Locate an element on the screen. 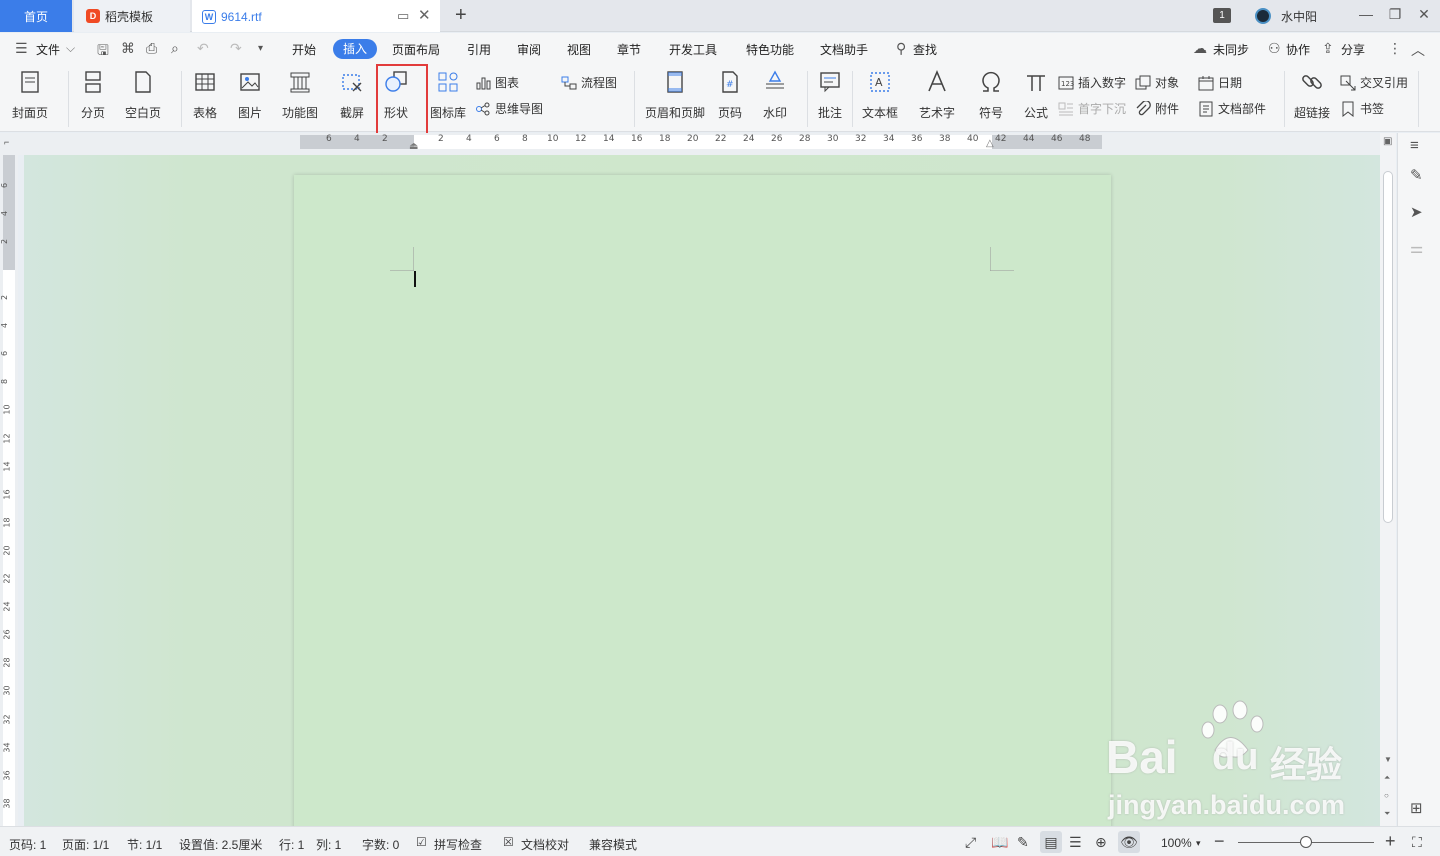 The image size is (1440, 856). share-button: 分享 is located at coordinates (1353, 49).